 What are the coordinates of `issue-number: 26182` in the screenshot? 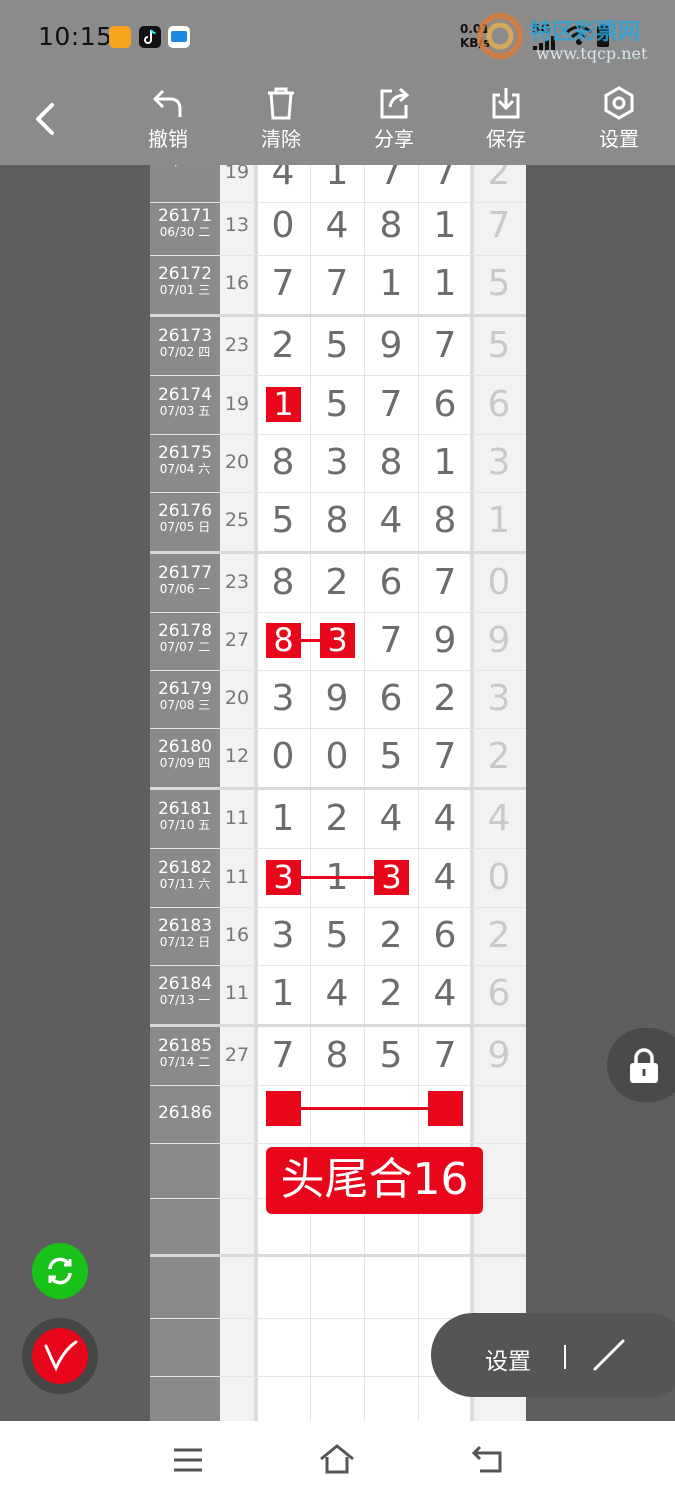 It's located at (185, 868).